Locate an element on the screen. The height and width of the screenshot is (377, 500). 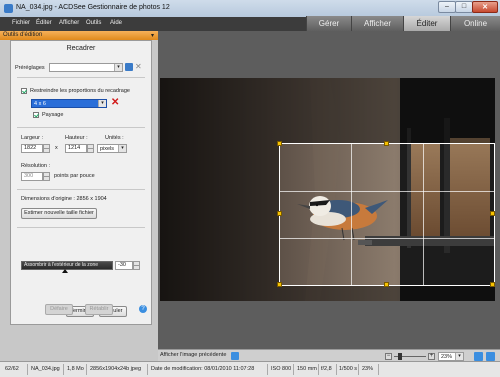
maximize-button: □ is located at coordinates (464, 7).